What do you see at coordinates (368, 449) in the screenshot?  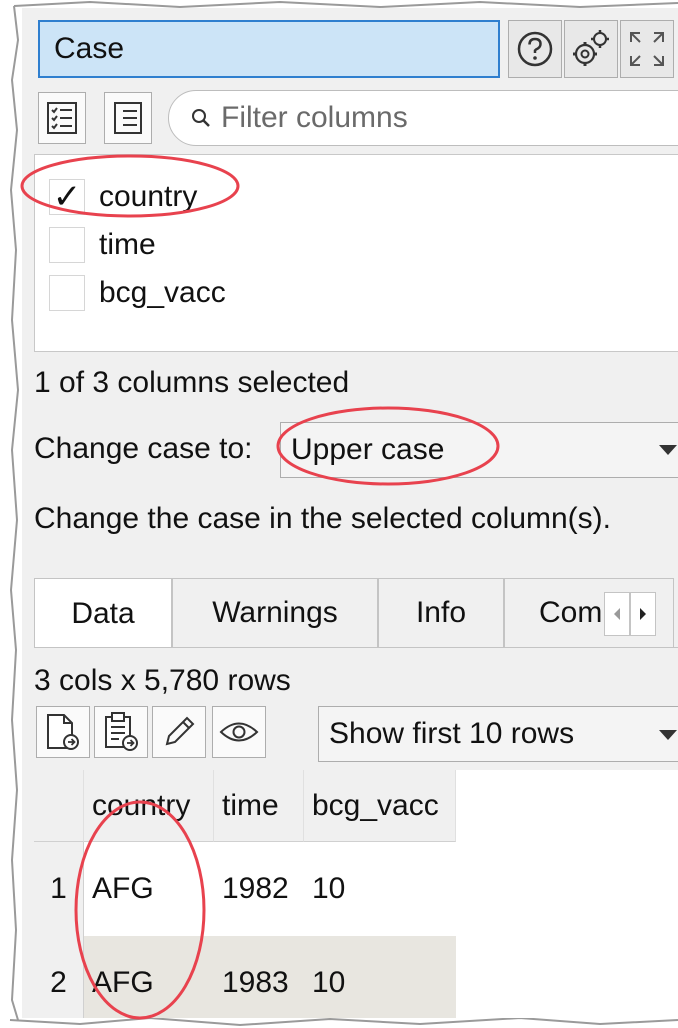 I see `change-case-value: Upper case` at bounding box center [368, 449].